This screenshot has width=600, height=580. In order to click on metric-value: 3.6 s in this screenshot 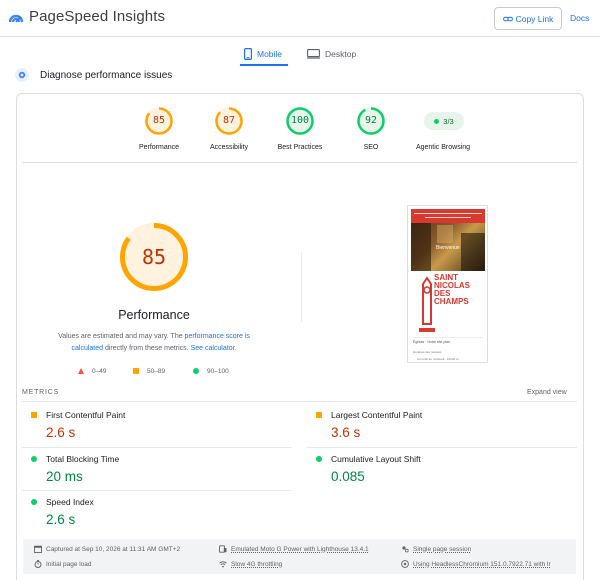, I will do `click(346, 432)`.